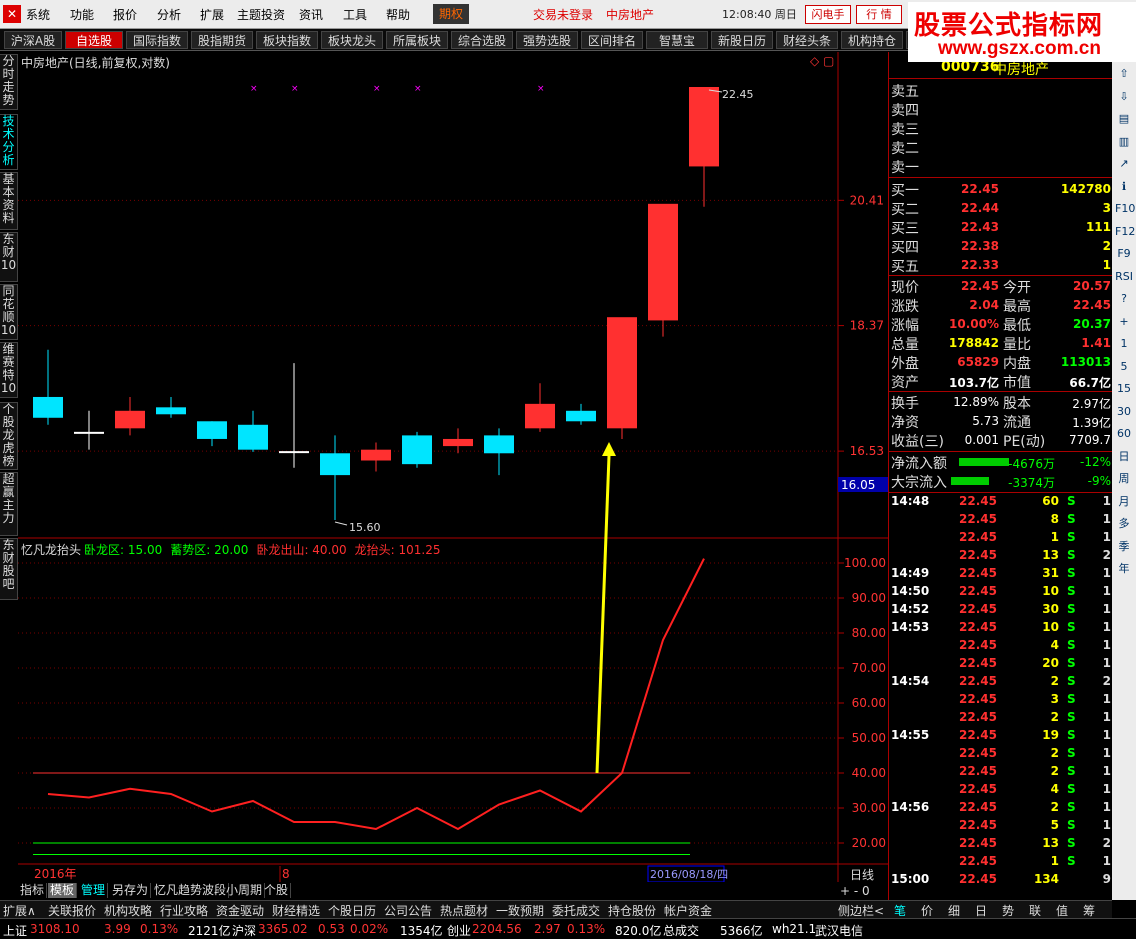 This screenshot has width=1136, height=939. What do you see at coordinates (663, 262) in the screenshot?
I see `candle-body` at bounding box center [663, 262].